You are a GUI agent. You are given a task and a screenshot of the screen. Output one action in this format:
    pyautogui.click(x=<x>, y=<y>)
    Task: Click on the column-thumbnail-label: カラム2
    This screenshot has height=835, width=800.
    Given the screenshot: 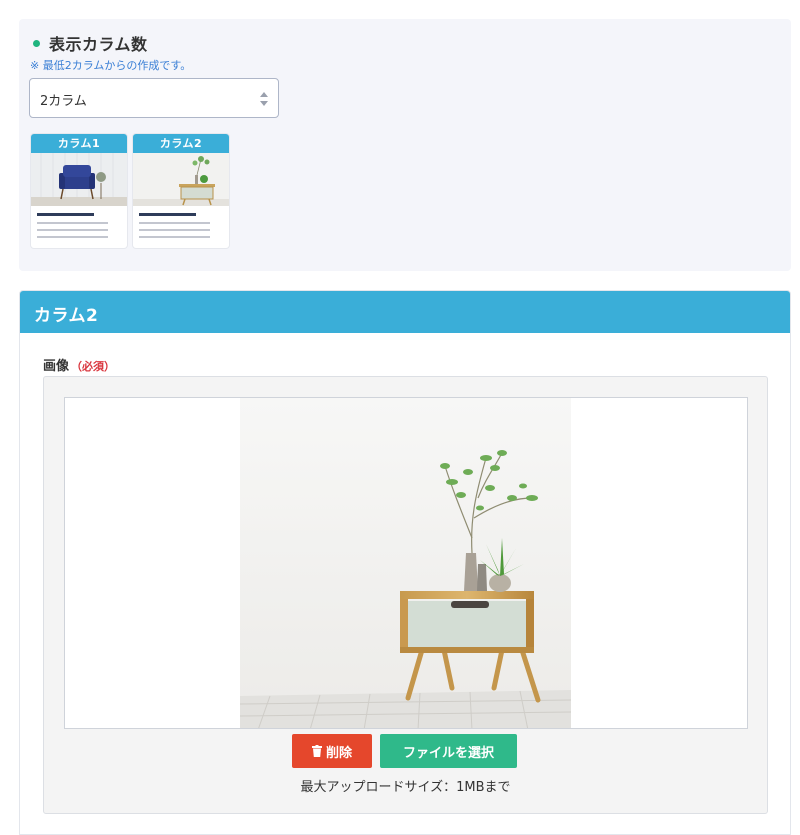 What is the action you would take?
    pyautogui.click(x=181, y=143)
    